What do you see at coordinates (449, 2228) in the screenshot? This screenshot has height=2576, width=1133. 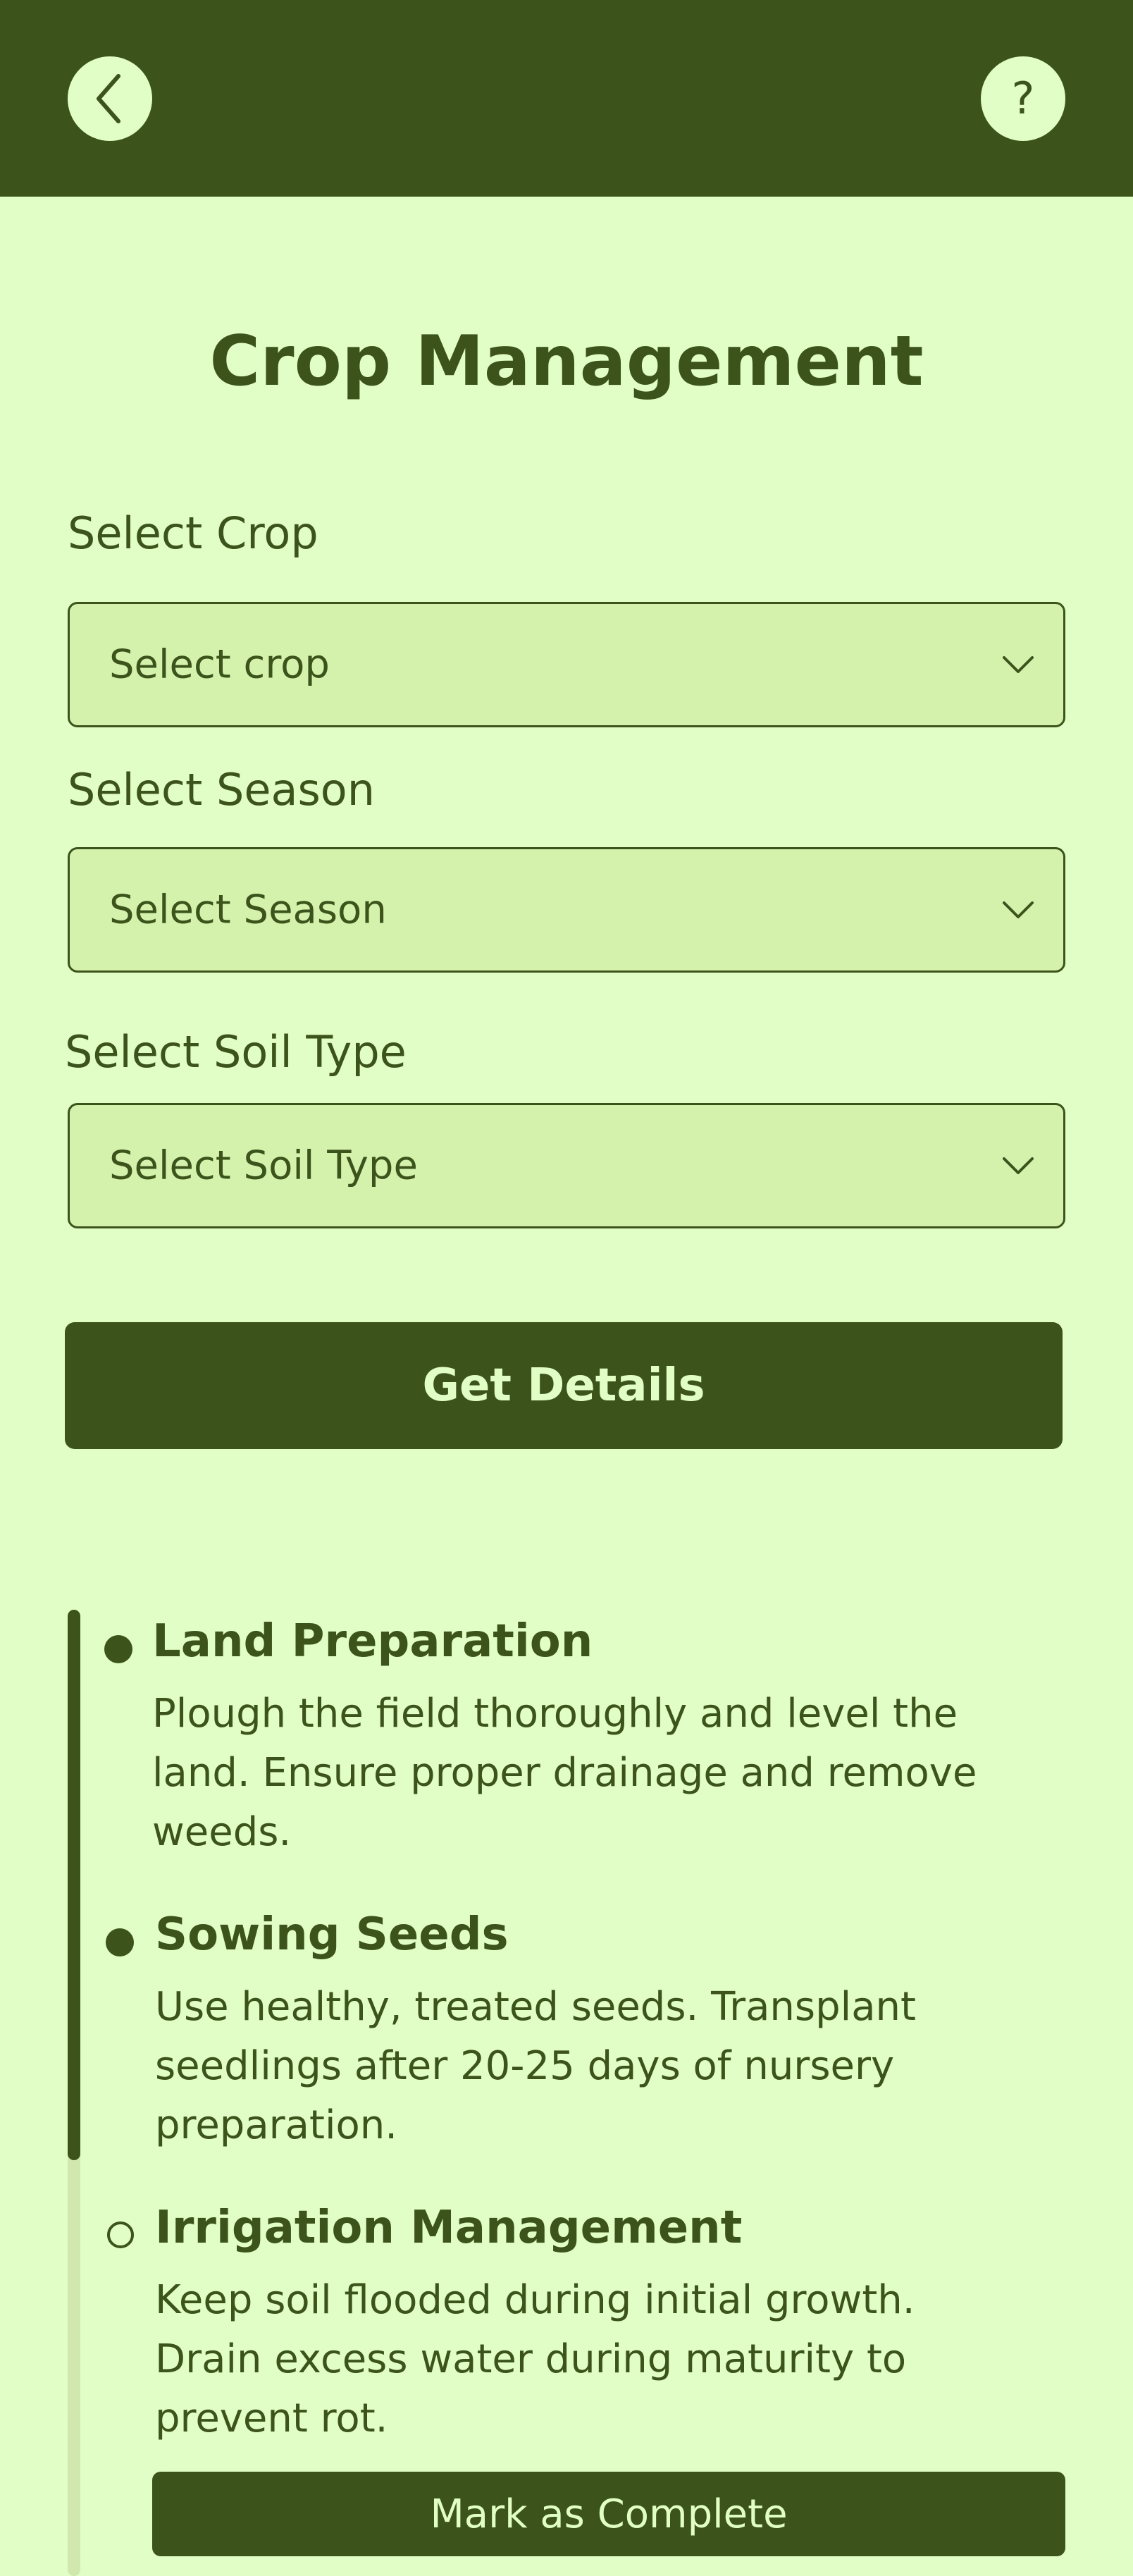 I see `step-title: Irrigation Management` at bounding box center [449, 2228].